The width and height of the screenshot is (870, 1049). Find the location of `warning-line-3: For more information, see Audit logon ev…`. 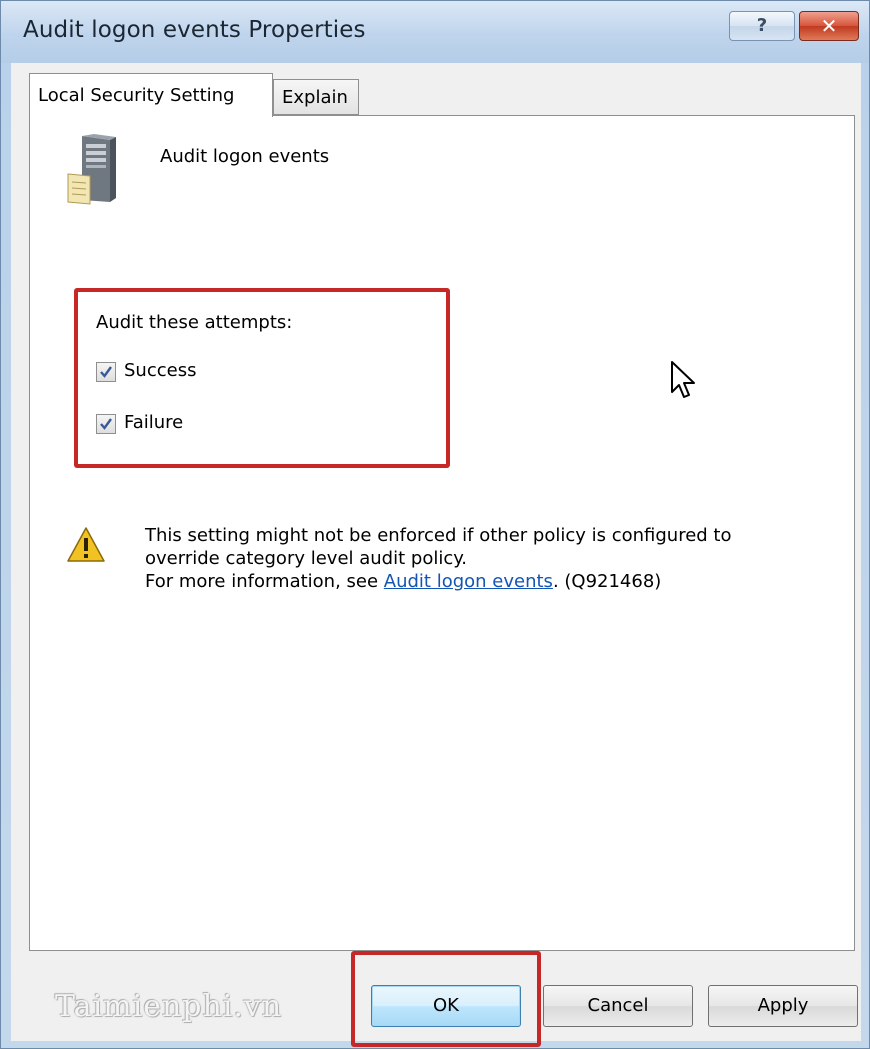

warning-line-3: For more information, see Audit logon ev… is located at coordinates (485, 581).